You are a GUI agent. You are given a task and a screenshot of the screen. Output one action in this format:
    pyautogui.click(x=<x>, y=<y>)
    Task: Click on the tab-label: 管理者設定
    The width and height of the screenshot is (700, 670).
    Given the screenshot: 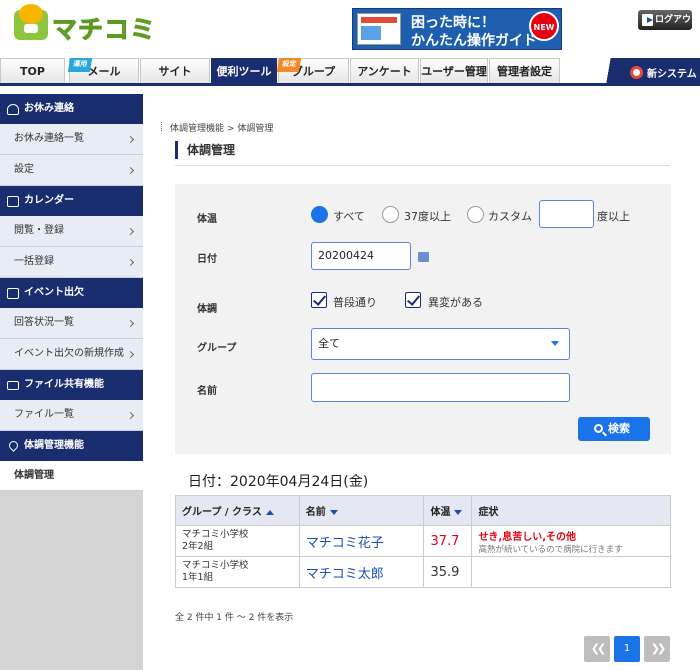 What is the action you would take?
    pyautogui.click(x=524, y=71)
    